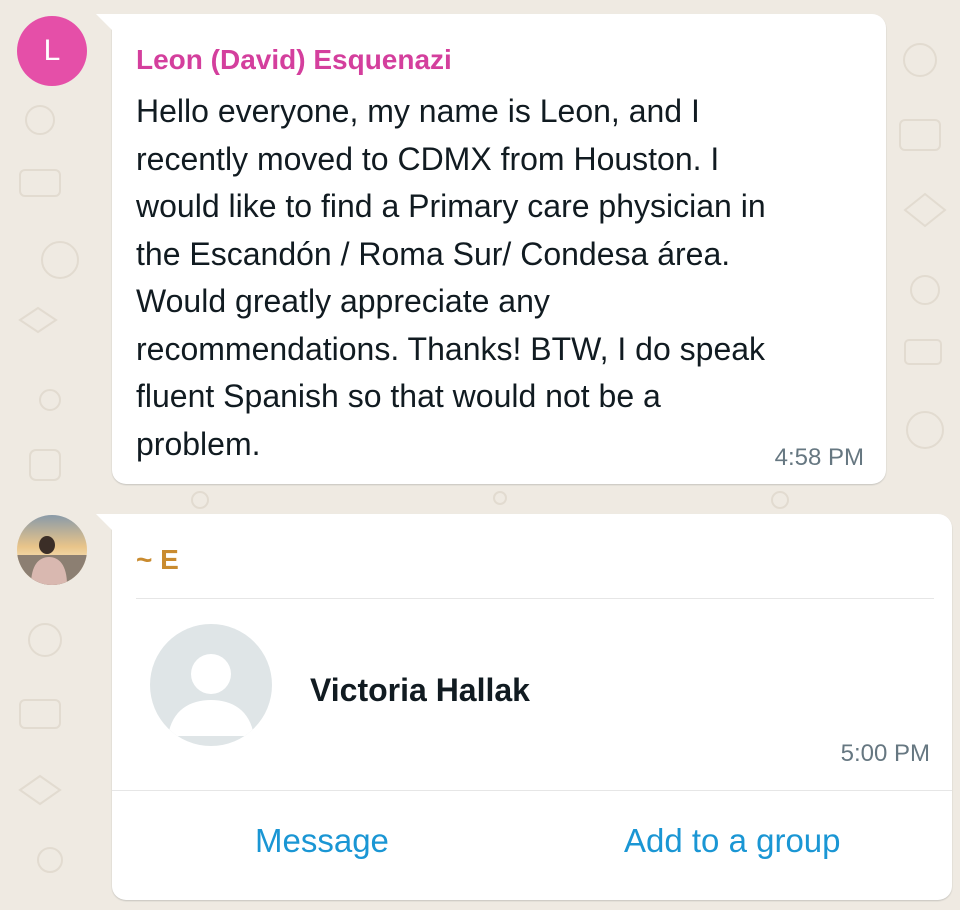  Describe the element at coordinates (885, 753) in the screenshot. I see `message-timestamp: 5:00 PM` at that location.